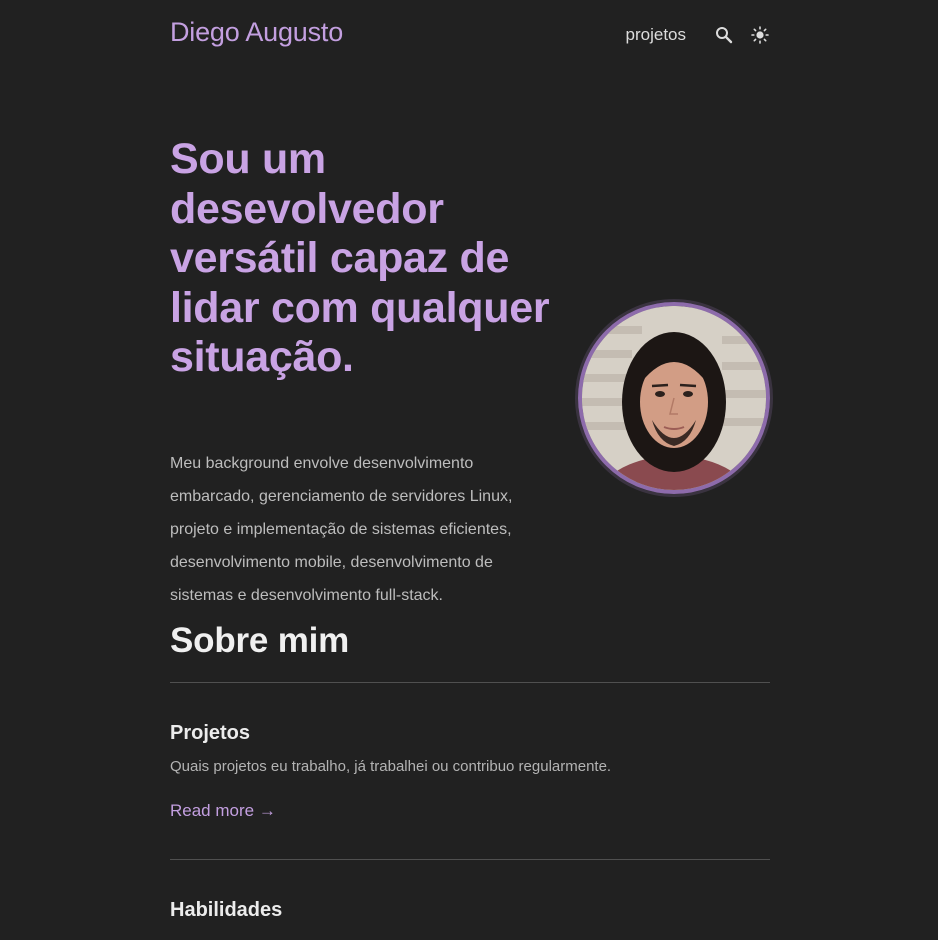 This screenshot has height=940, width=938. What do you see at coordinates (470, 892) in the screenshot?
I see `card-habilidades: Habilidades` at bounding box center [470, 892].